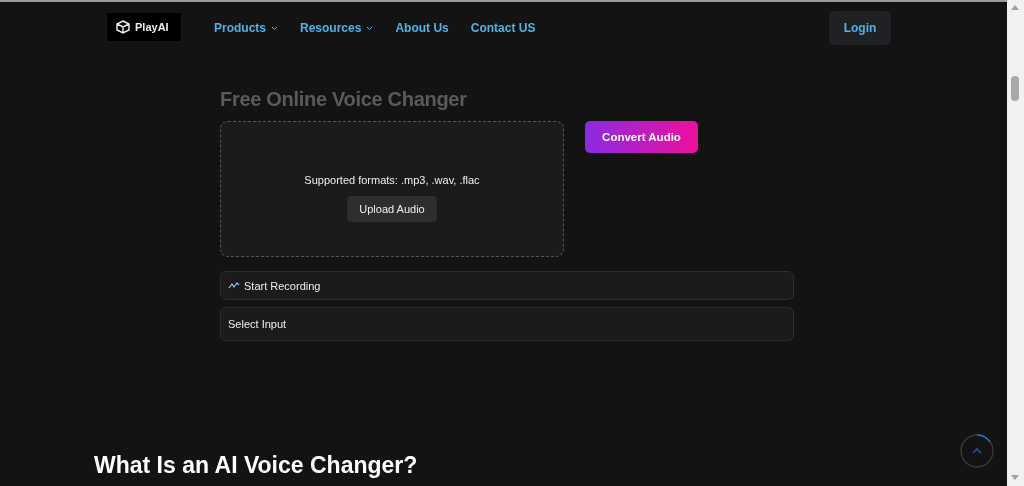  Describe the element at coordinates (246, 28) in the screenshot. I see `nav-link: Products` at that location.